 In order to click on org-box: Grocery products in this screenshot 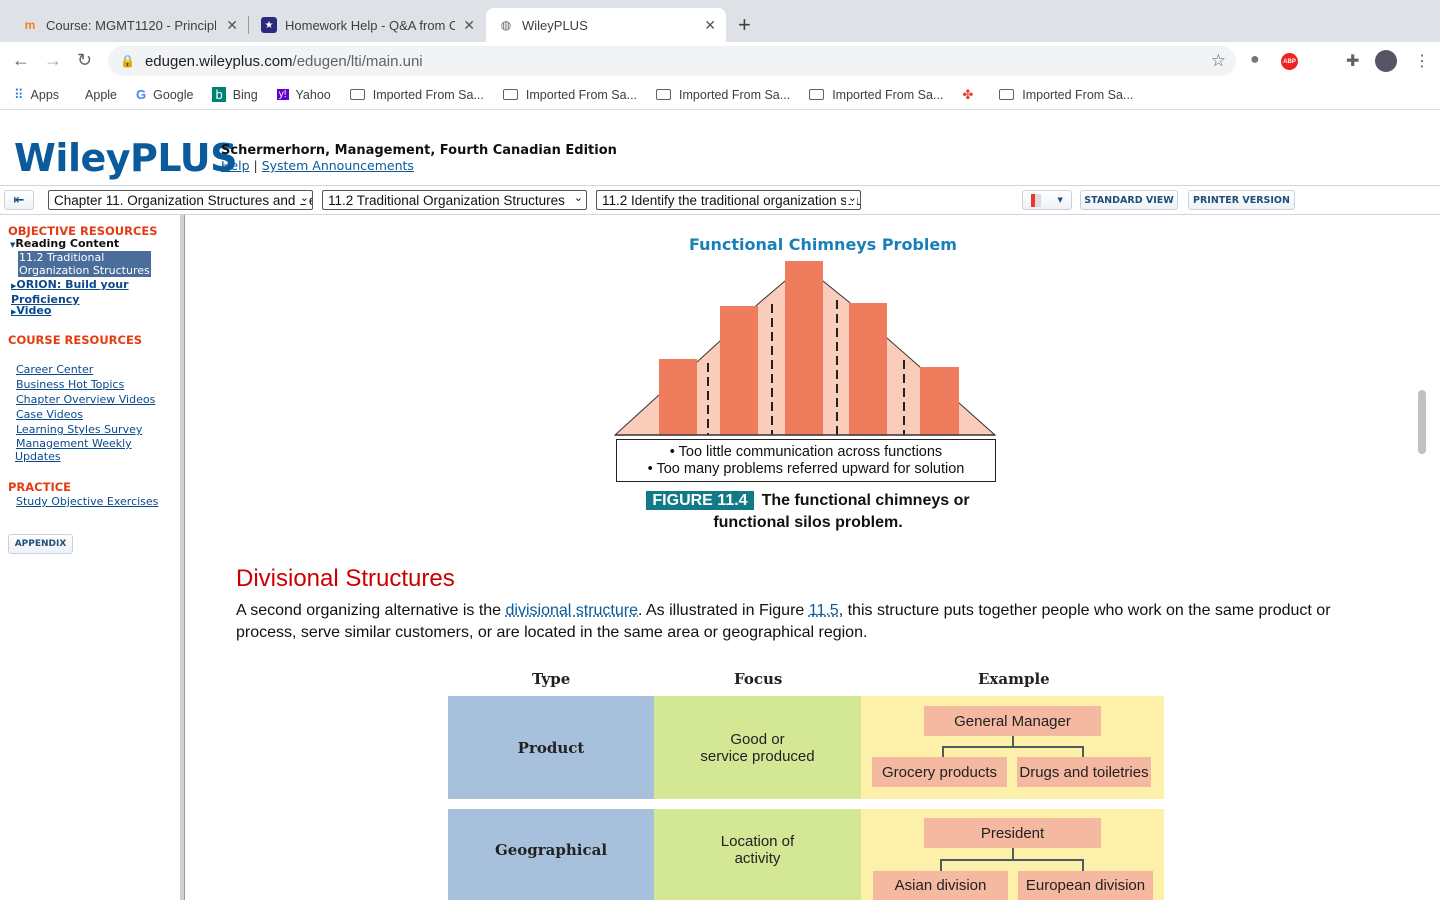, I will do `click(939, 772)`.